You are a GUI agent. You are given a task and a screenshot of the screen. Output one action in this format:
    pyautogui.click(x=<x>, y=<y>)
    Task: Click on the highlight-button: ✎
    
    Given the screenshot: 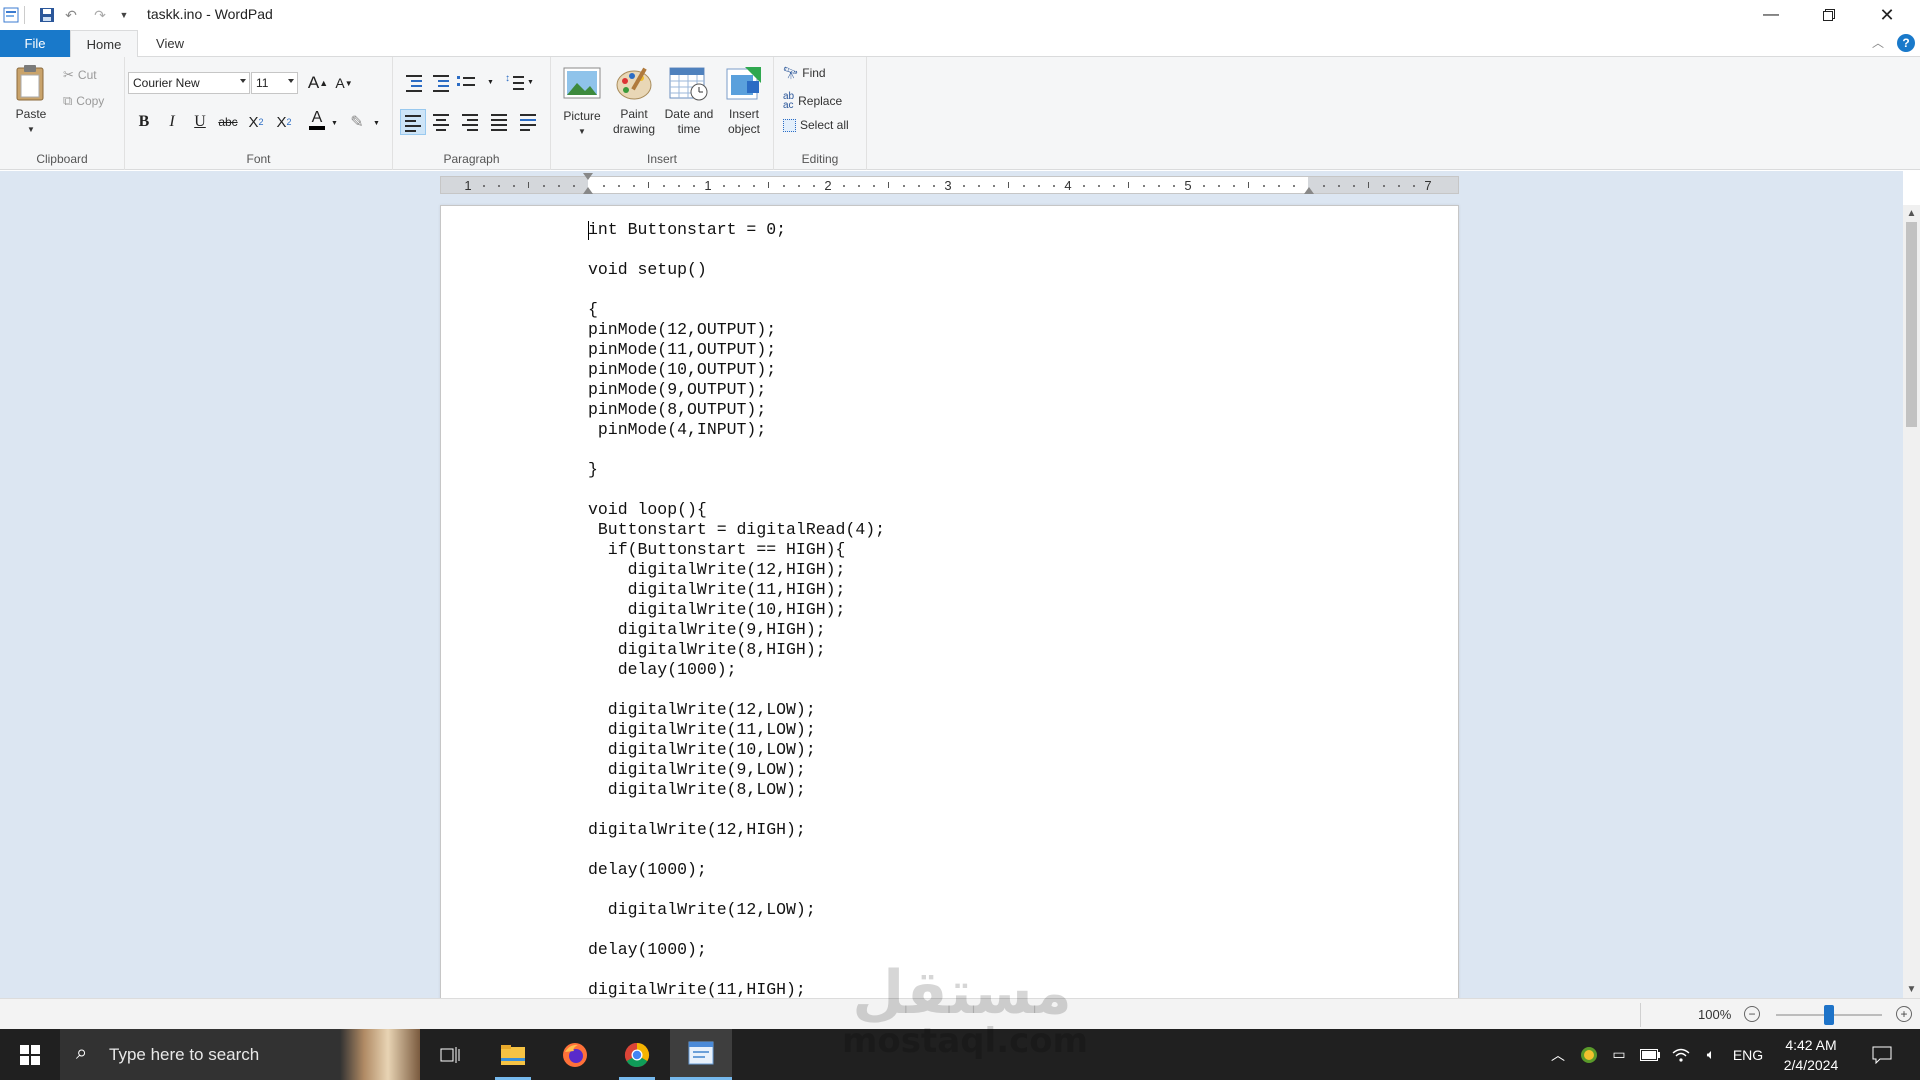 What is the action you would take?
    pyautogui.click(x=357, y=122)
    